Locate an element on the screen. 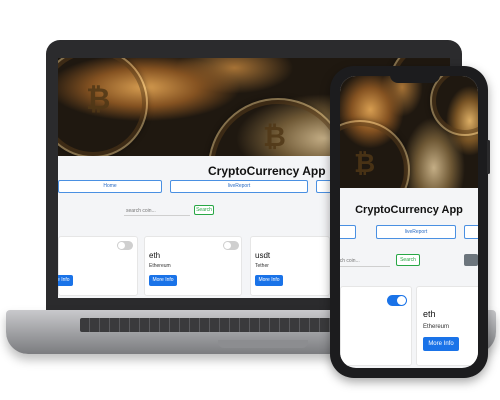 This screenshot has height=400, width=500. coin-name: Tether is located at coordinates (262, 266).